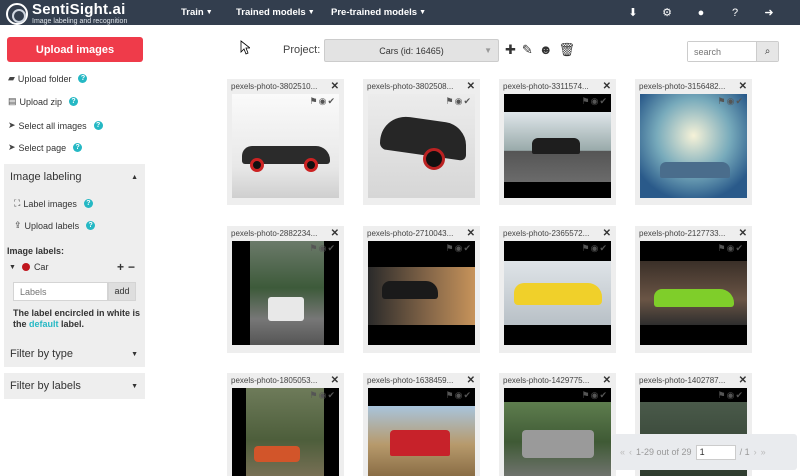  Describe the element at coordinates (53, 203) in the screenshot. I see `label-images-link: ⛶ Label images ?` at that location.